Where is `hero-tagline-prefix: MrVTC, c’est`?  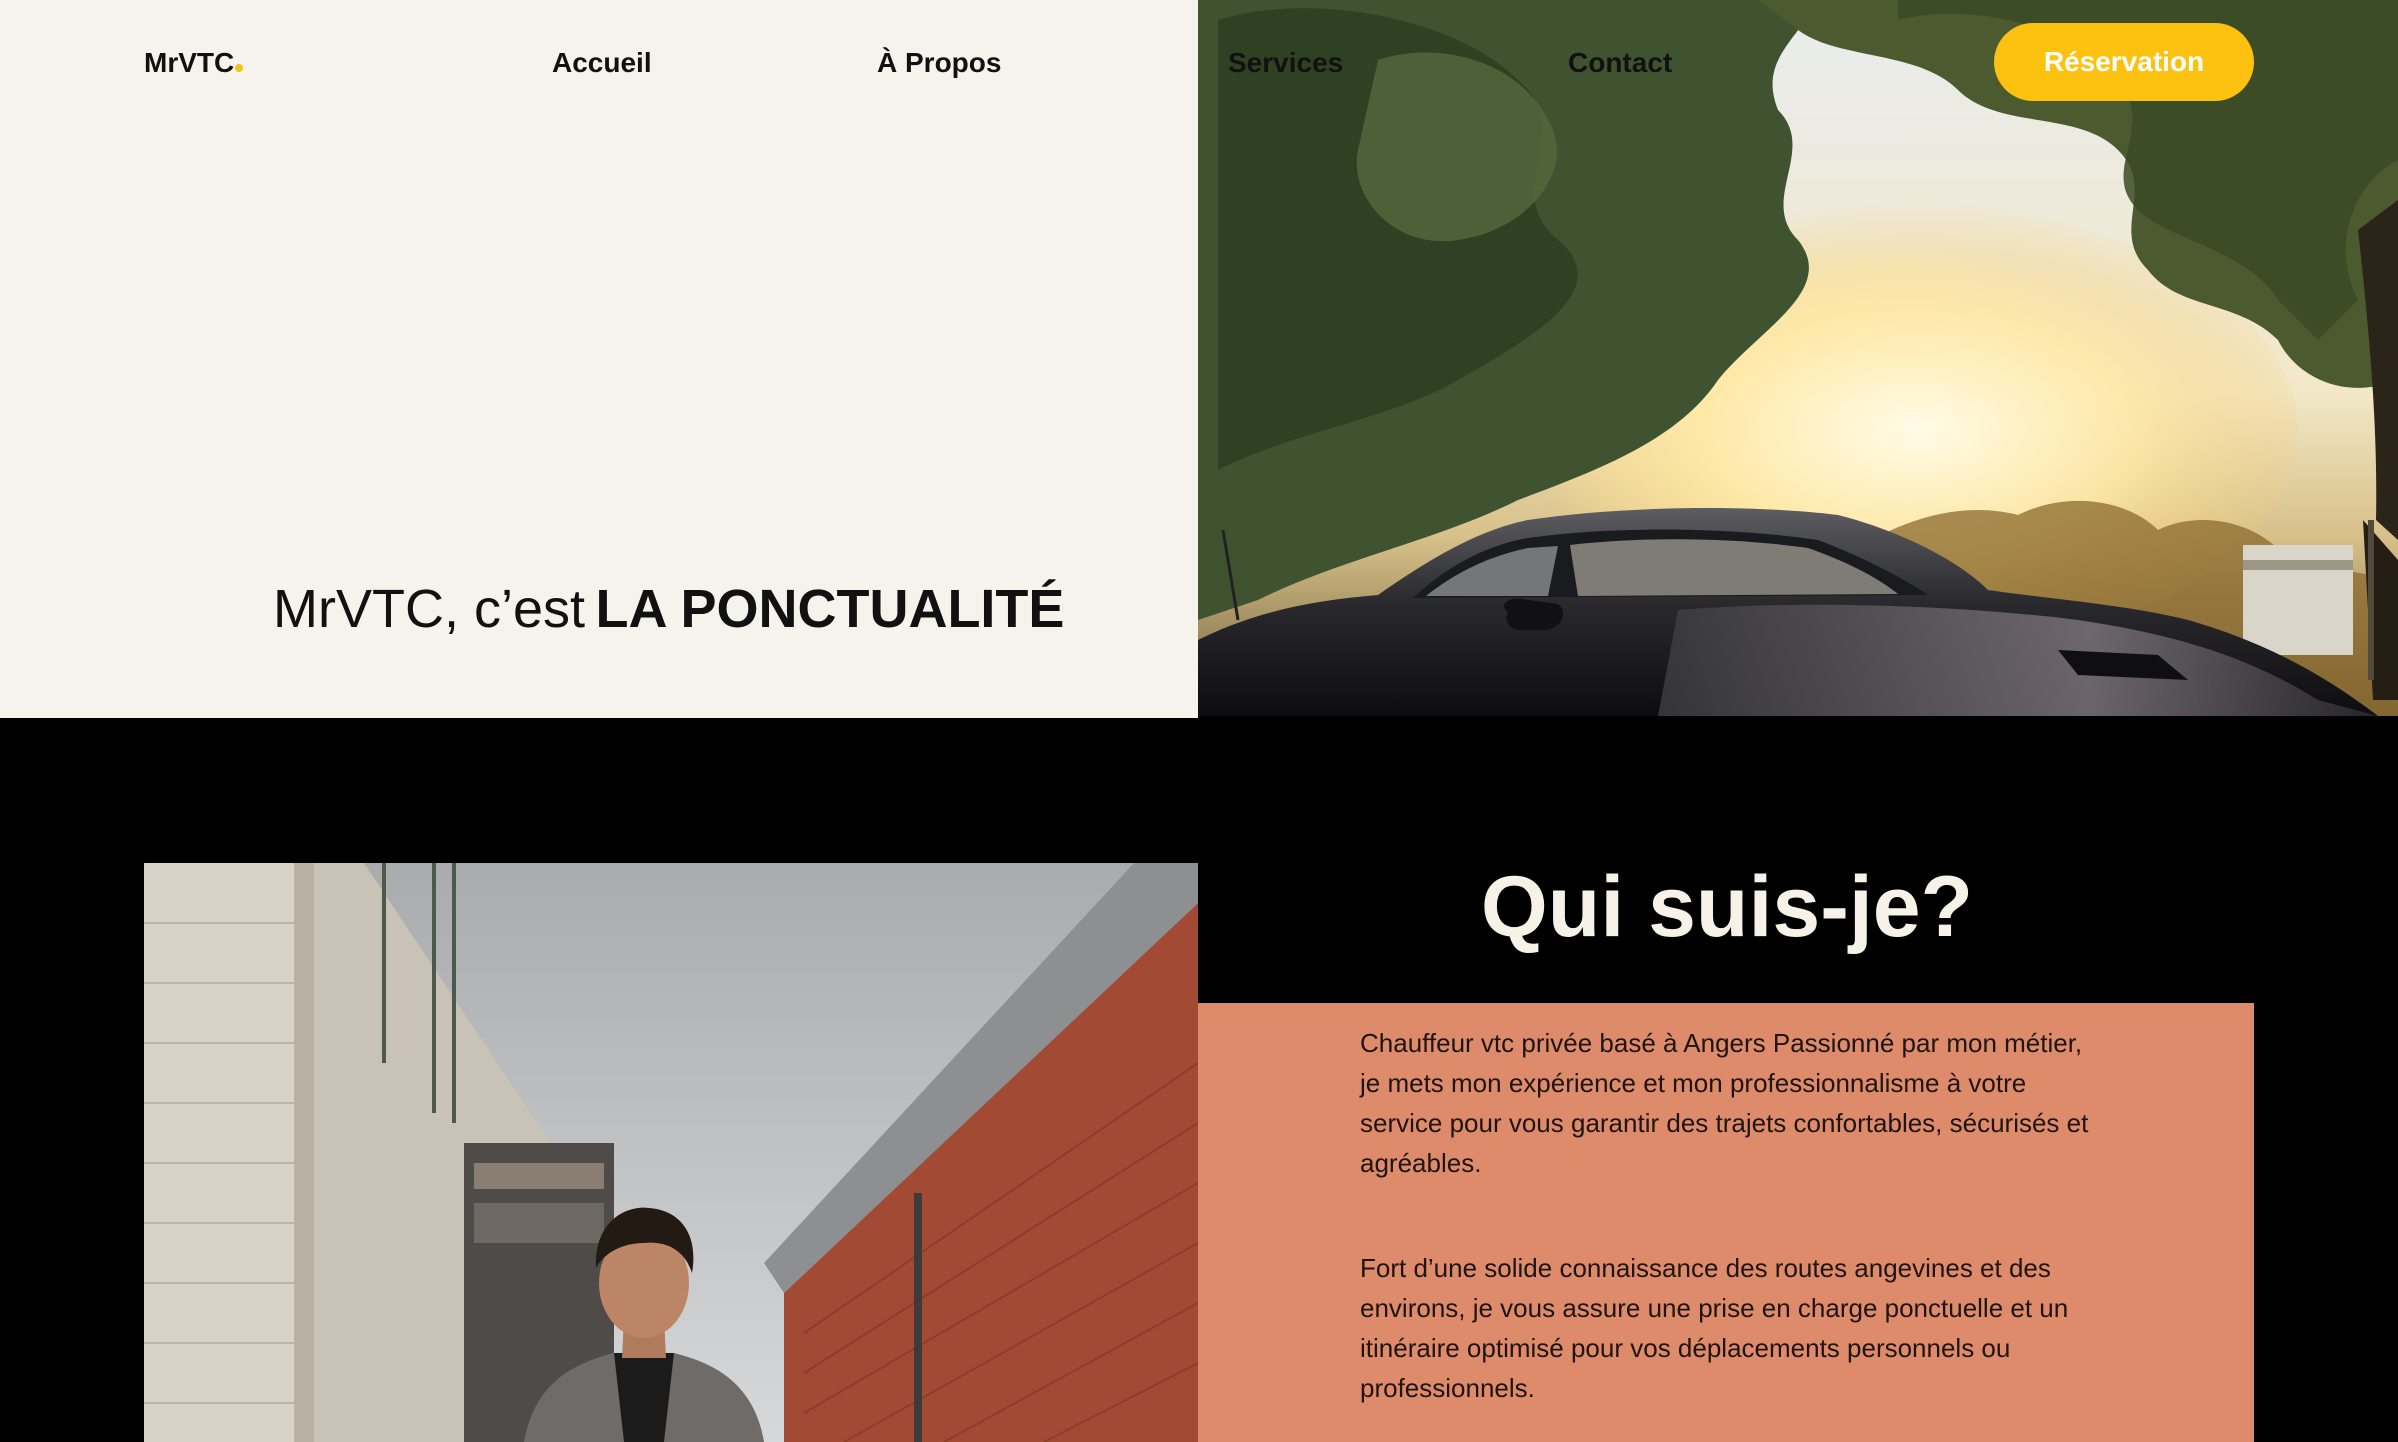
hero-tagline-prefix: MrVTC, c’est is located at coordinates (429, 609).